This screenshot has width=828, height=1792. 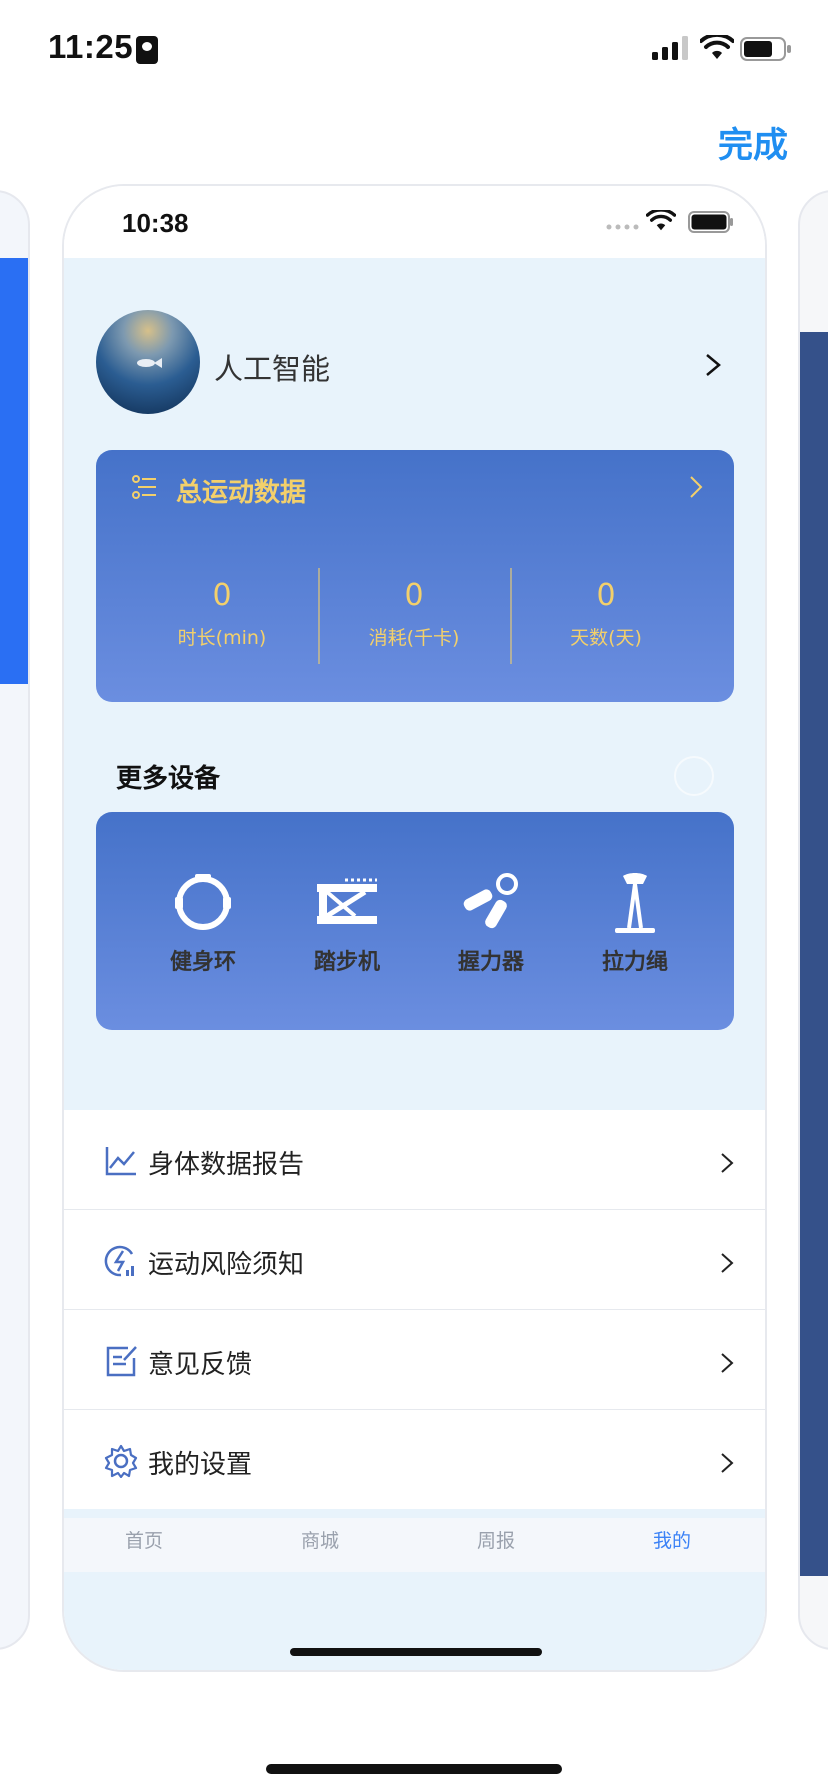 I want to click on stat-duration: 0 时长(min), so click(x=222, y=614).